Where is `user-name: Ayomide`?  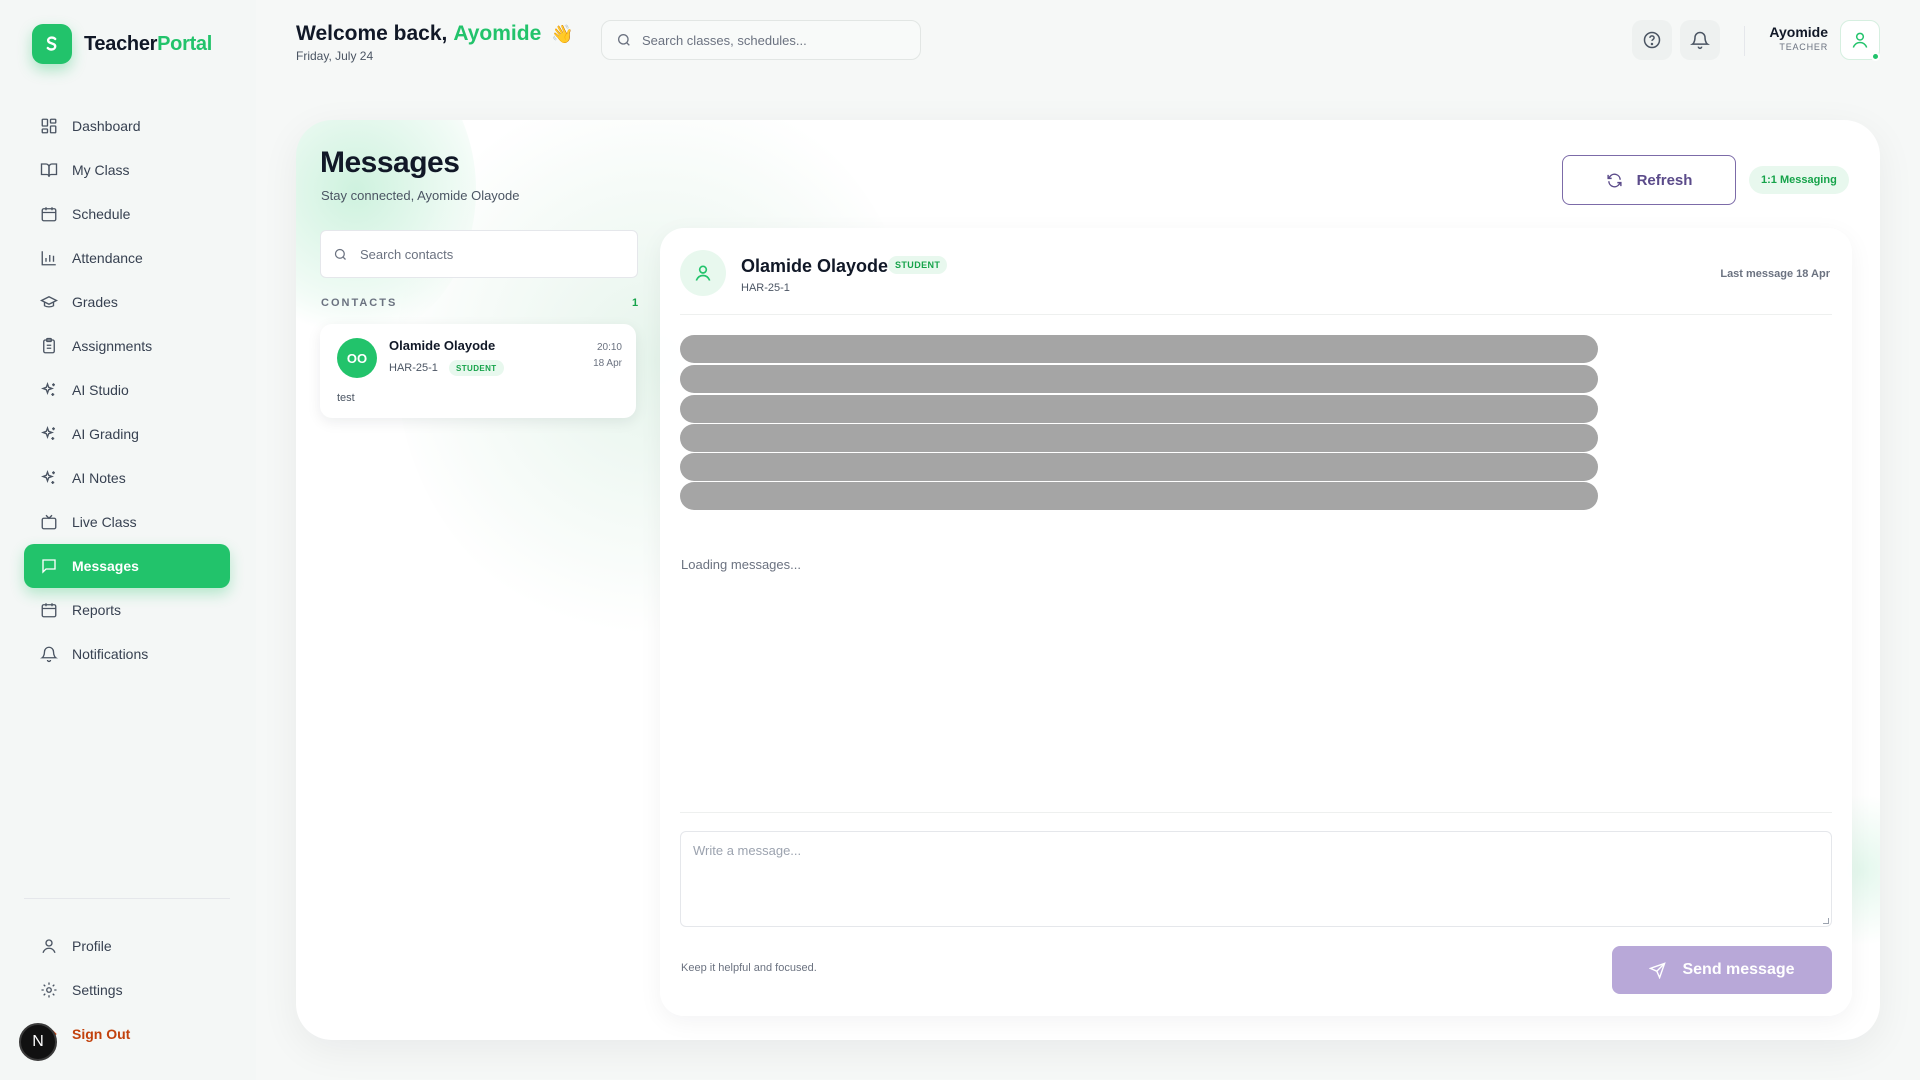
user-name: Ayomide is located at coordinates (1798, 32).